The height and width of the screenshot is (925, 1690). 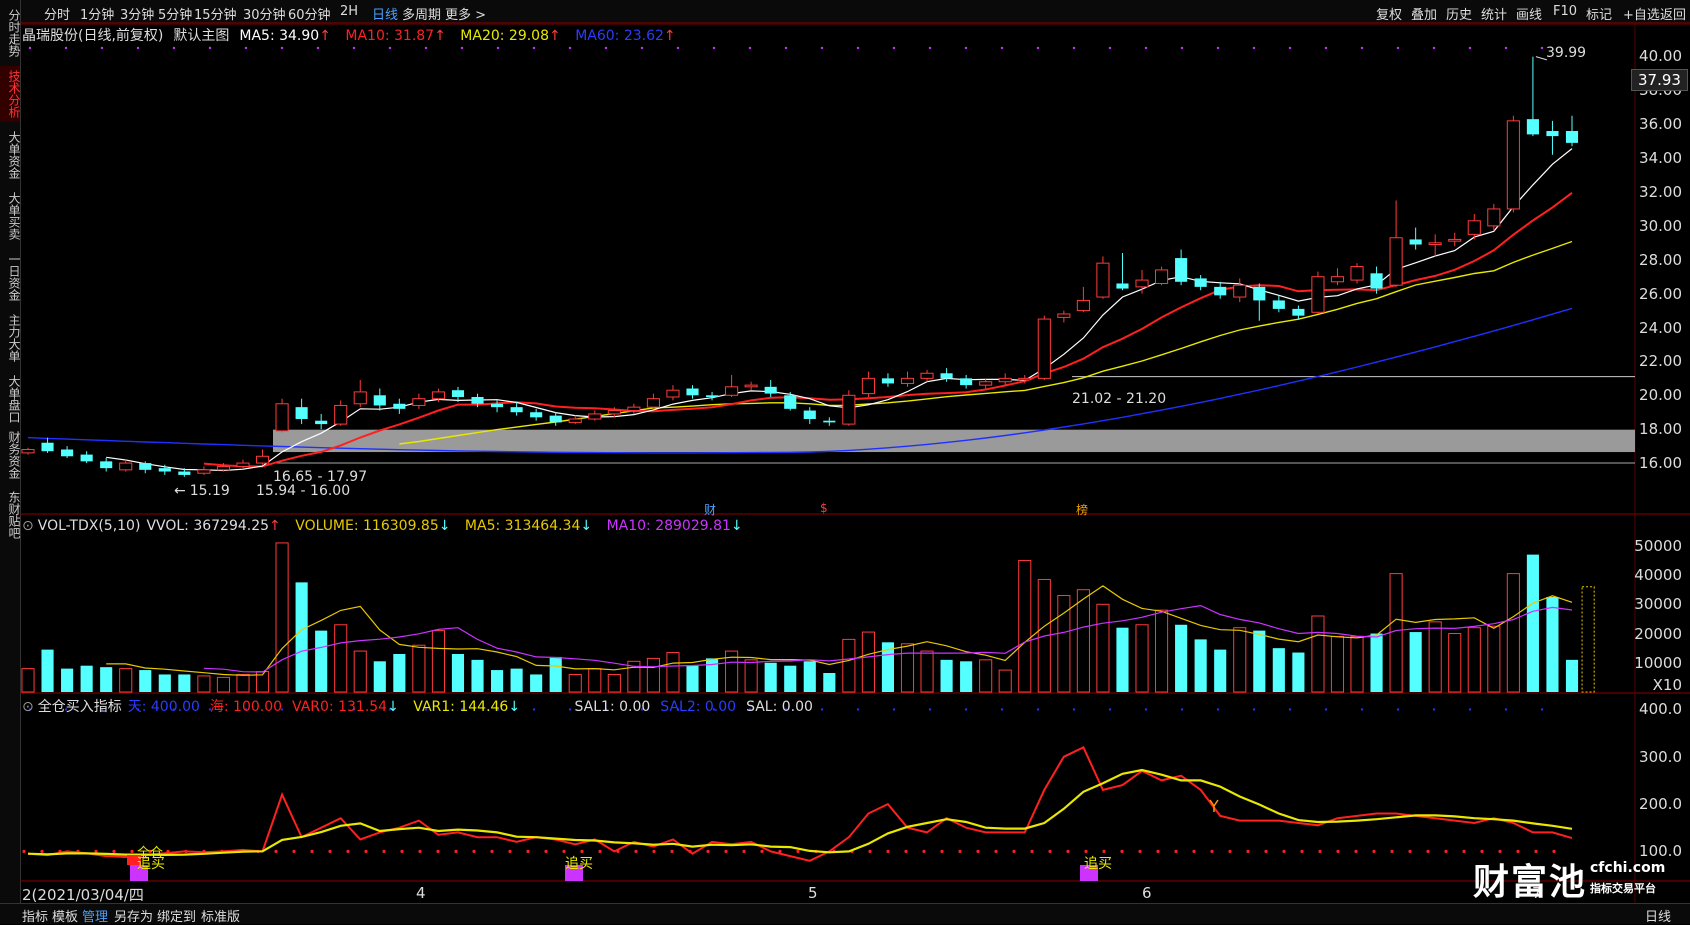 I want to click on price-highlight-box: 37.93, so click(x=1659, y=80).